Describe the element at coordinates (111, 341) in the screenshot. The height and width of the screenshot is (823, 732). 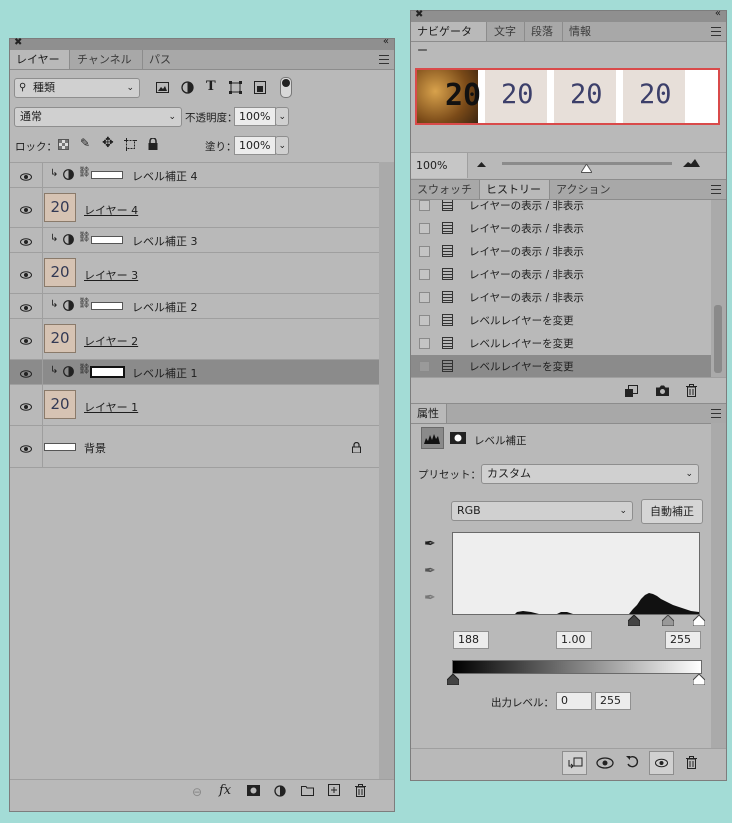
I see `layer-name: レイヤー 2` at that location.